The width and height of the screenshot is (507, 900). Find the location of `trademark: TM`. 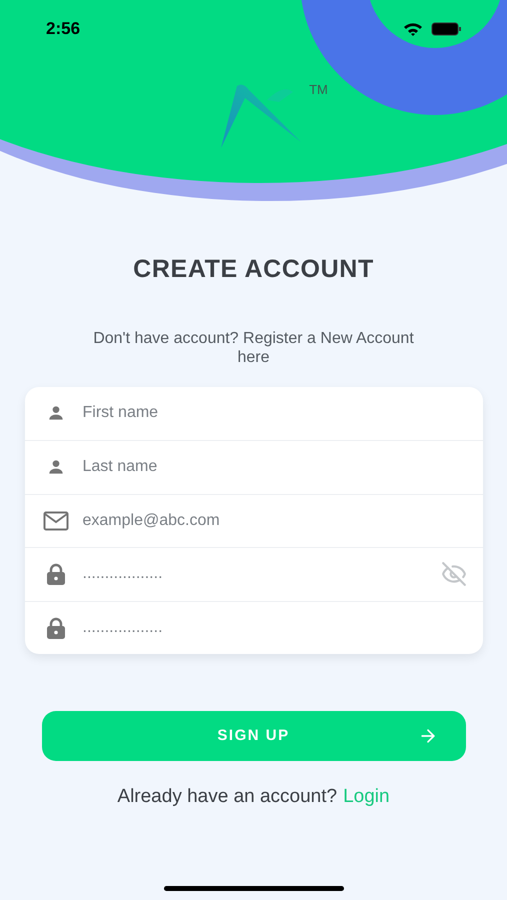

trademark: TM is located at coordinates (318, 89).